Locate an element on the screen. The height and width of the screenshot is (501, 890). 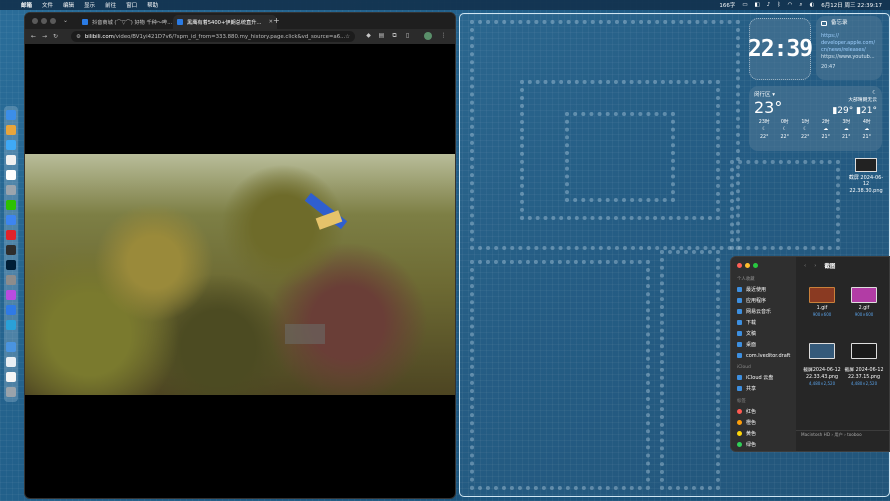
chrome-dock-icon is located at coordinates (11, 220).